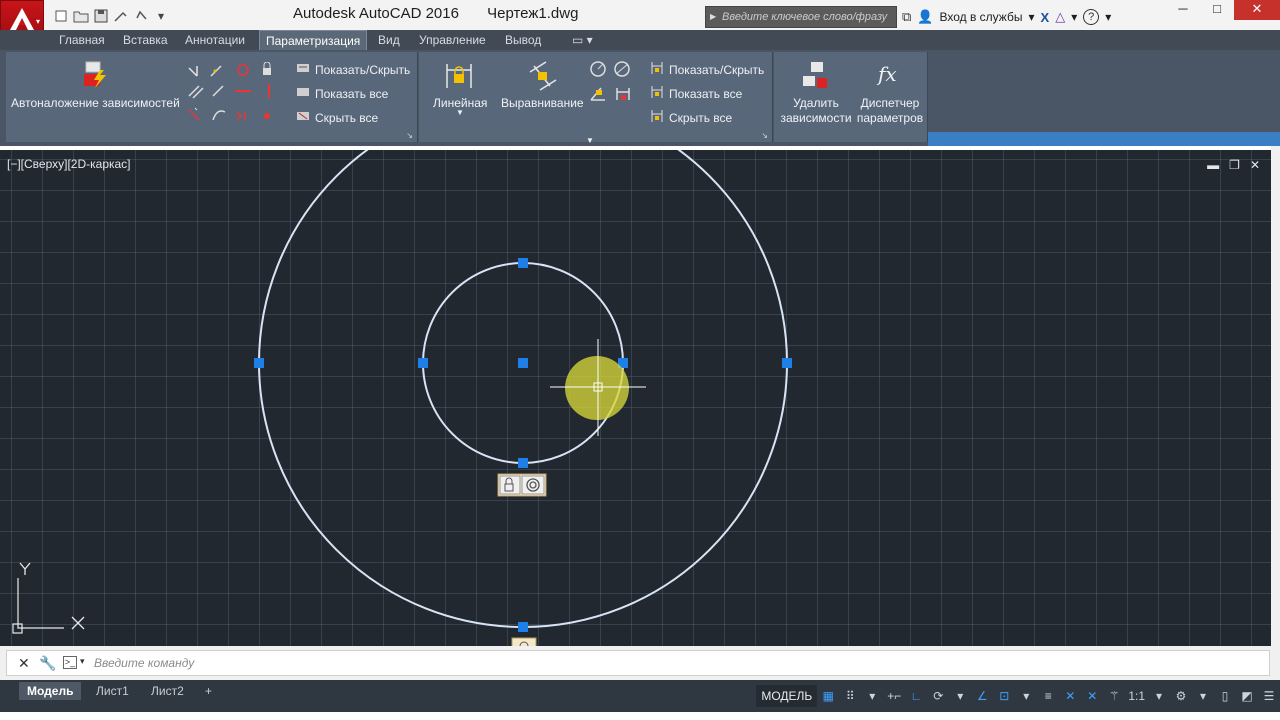  I want to click on grid-display-icon: ▦, so click(828, 696).